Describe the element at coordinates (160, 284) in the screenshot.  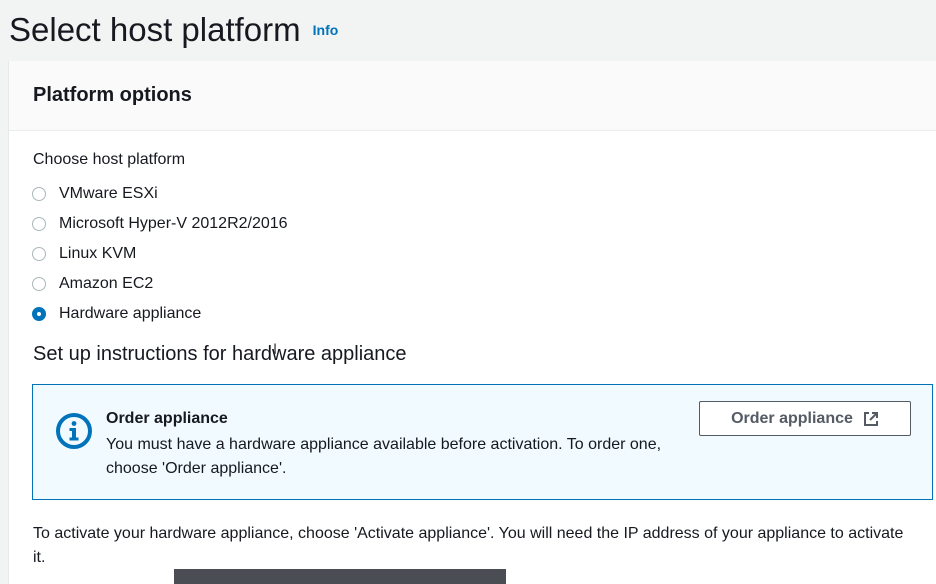
I see `radio-option-amazon-ec2: Amazon EC2` at that location.